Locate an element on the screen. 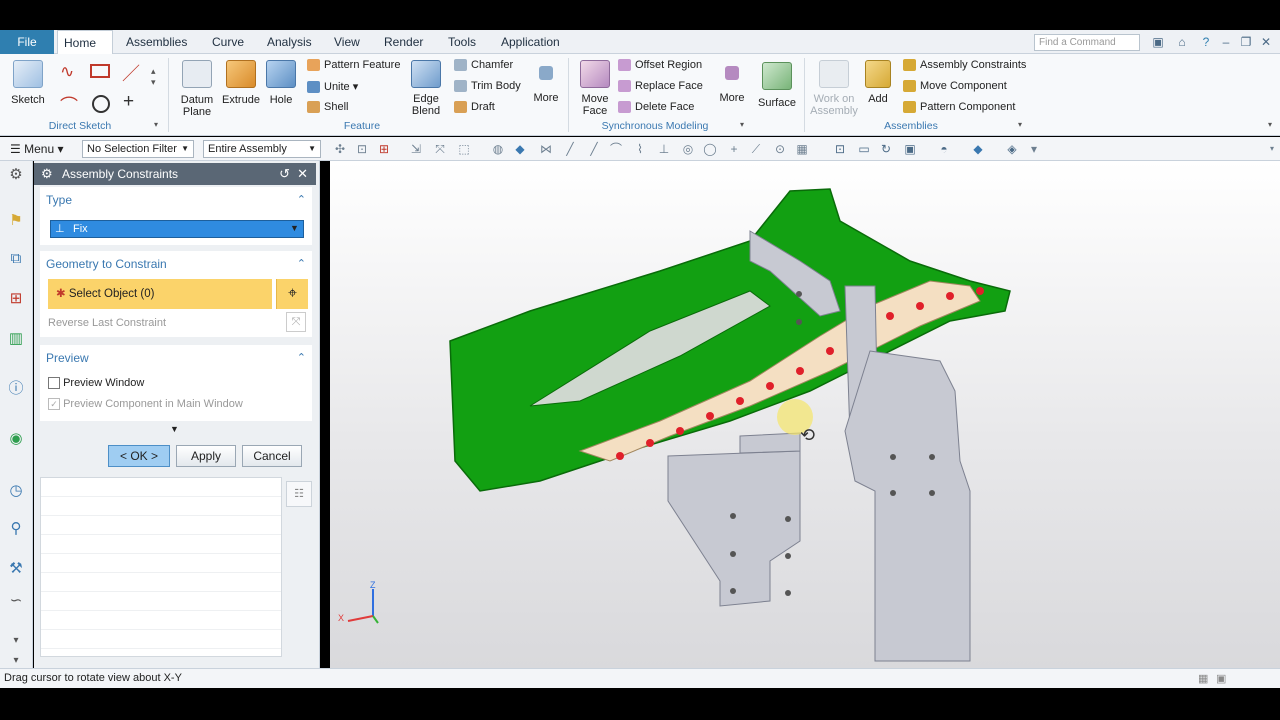  scroll-arrows-icon: ▾ ▾ is located at coordinates (16, 648).